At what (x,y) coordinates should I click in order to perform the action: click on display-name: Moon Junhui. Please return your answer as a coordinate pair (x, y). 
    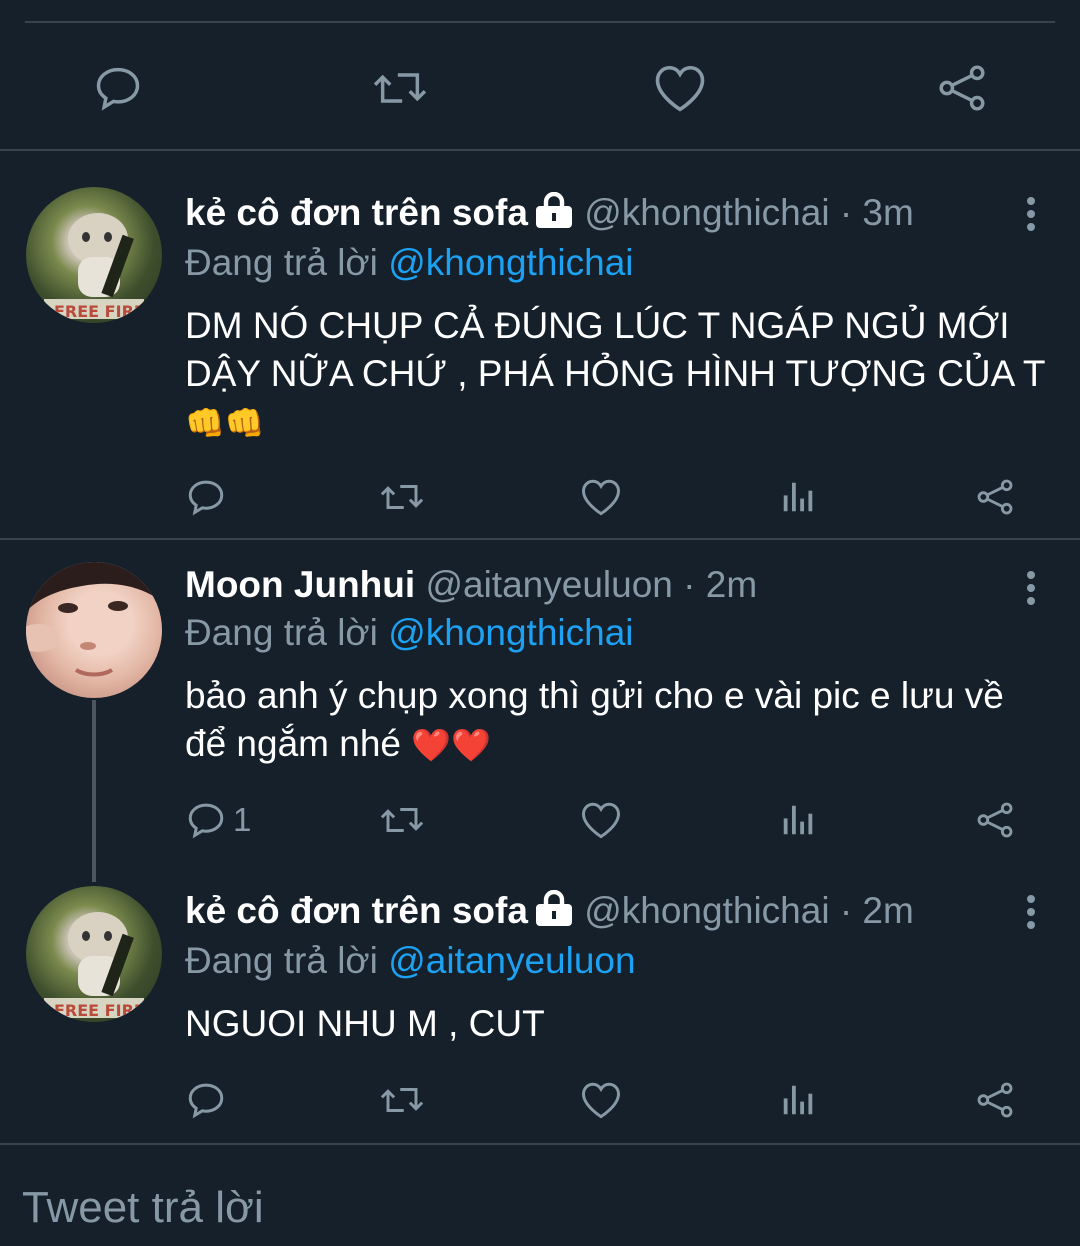
    Looking at the image, I should click on (300, 584).